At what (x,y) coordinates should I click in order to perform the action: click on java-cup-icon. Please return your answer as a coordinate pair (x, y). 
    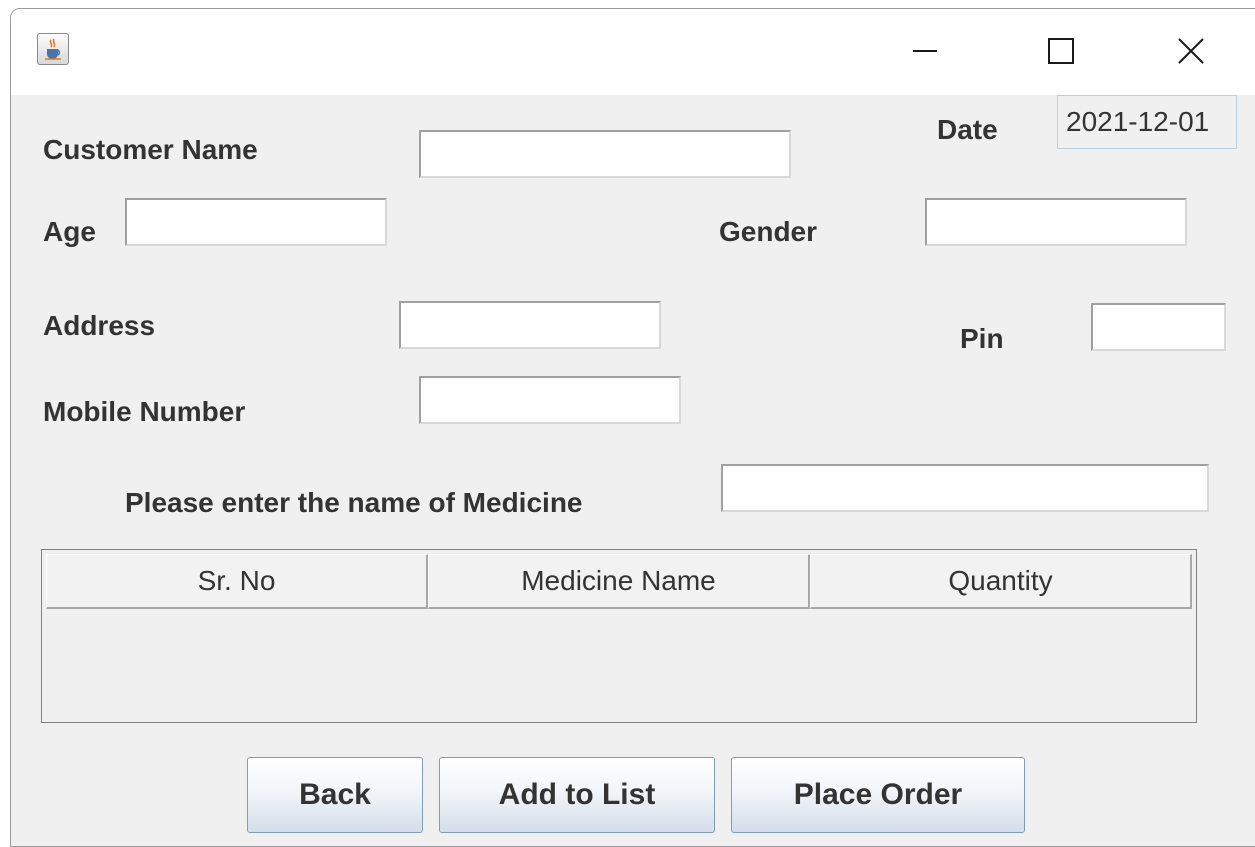
    Looking at the image, I should click on (53, 49).